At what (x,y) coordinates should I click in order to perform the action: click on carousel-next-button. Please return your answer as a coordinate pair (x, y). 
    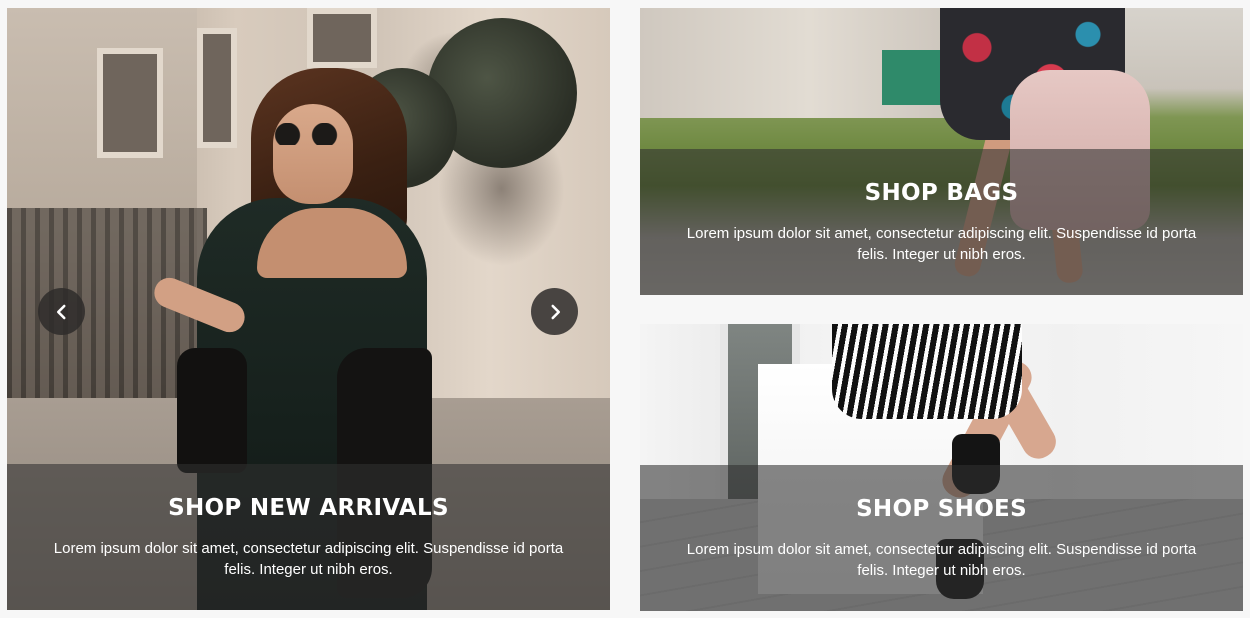
    Looking at the image, I should click on (554, 311).